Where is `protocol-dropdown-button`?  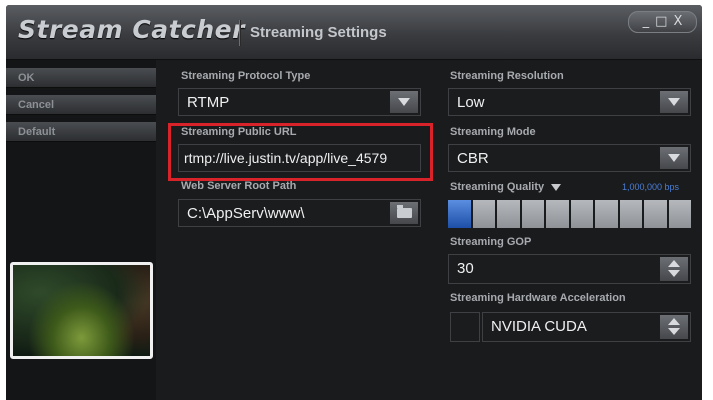 protocol-dropdown-button is located at coordinates (404, 102).